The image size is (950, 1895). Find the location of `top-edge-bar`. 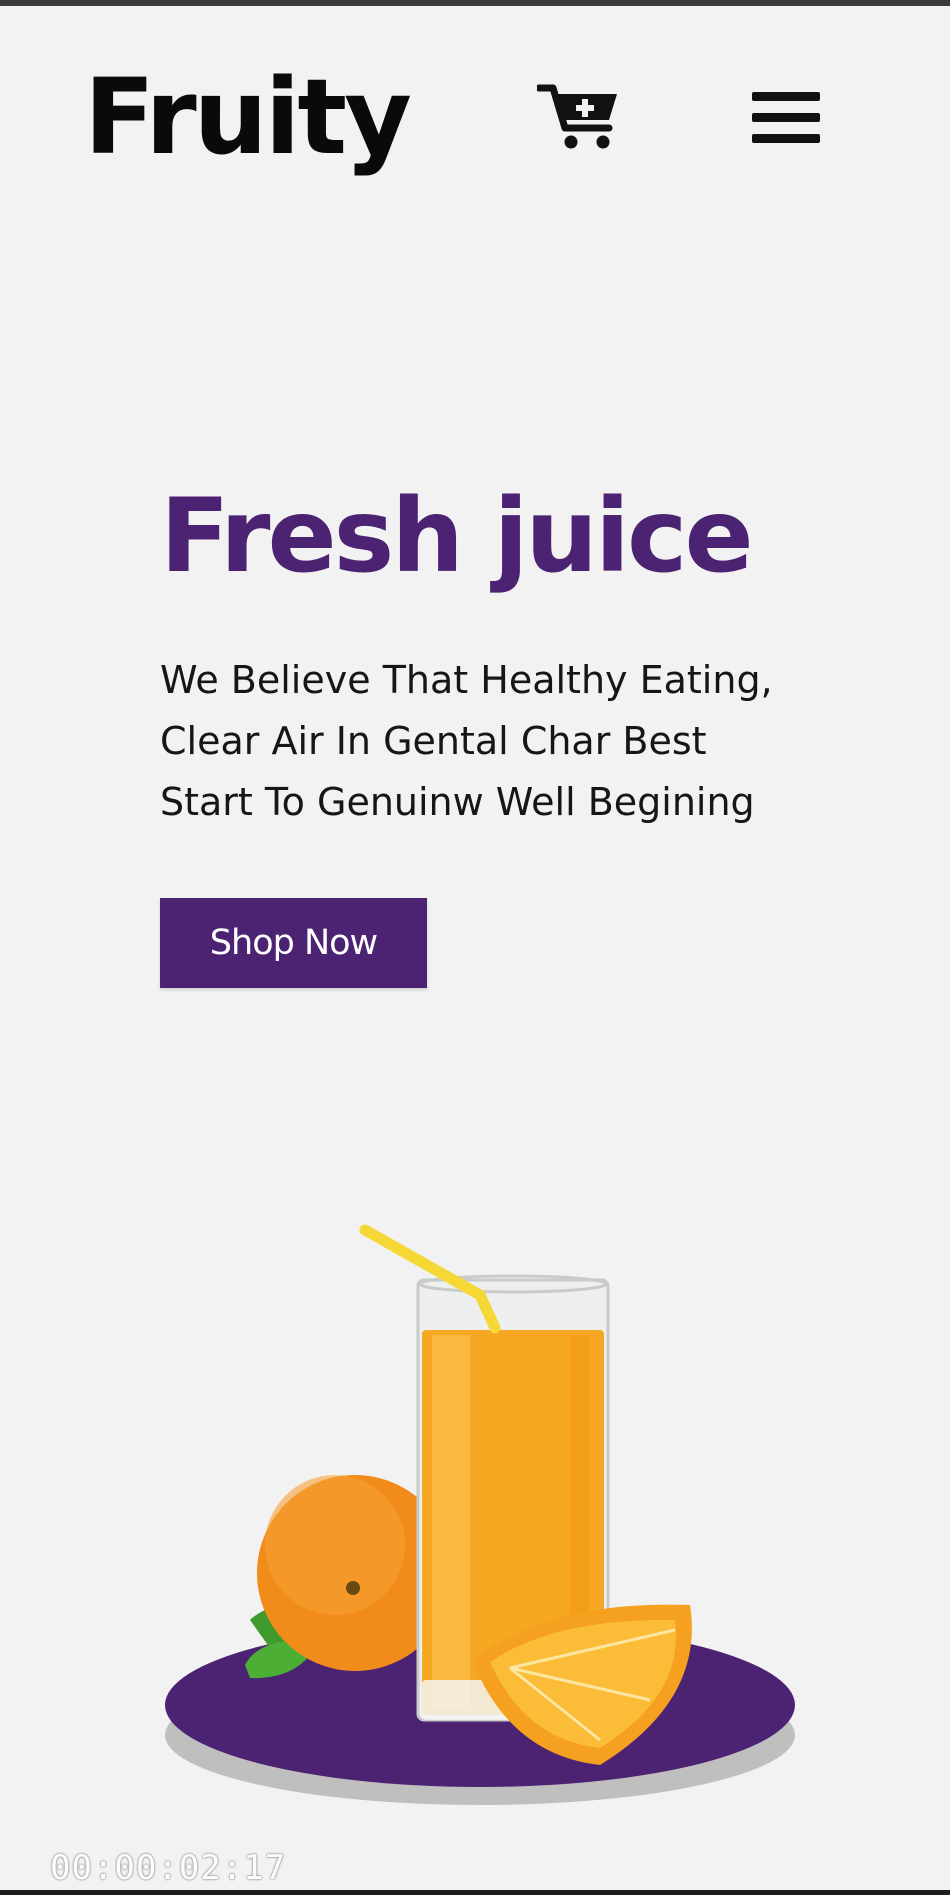

top-edge-bar is located at coordinates (475, 3).